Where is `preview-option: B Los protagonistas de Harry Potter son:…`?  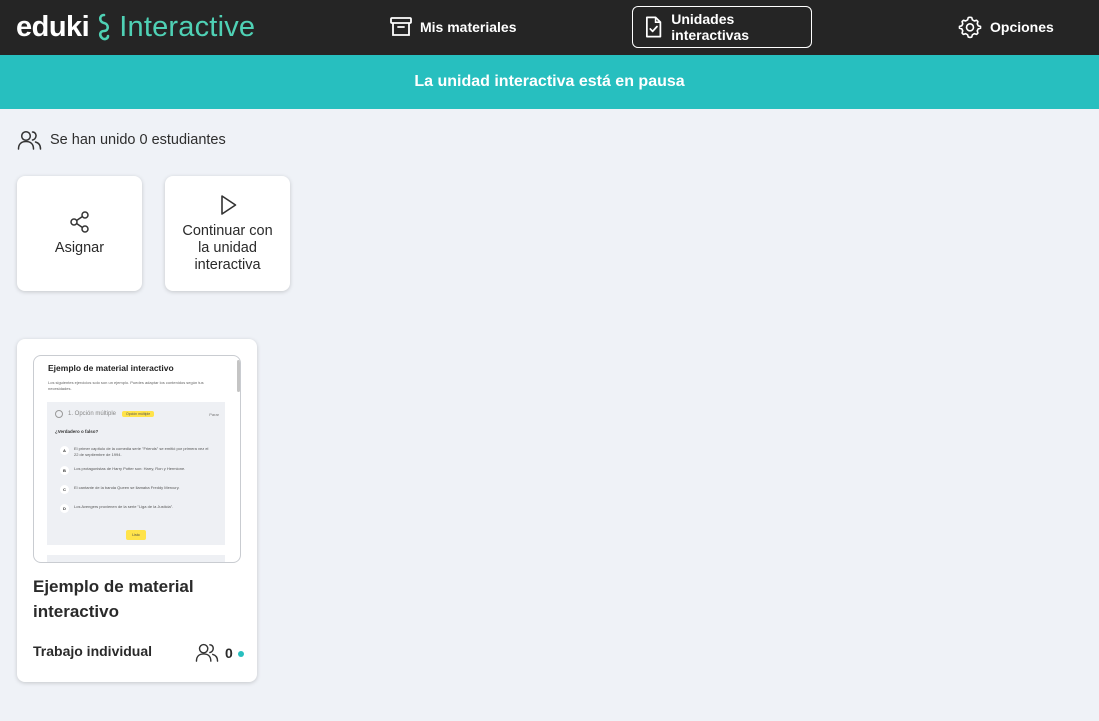 preview-option: B Los protagonistas de Harry Potter son:… is located at coordinates (135, 470).